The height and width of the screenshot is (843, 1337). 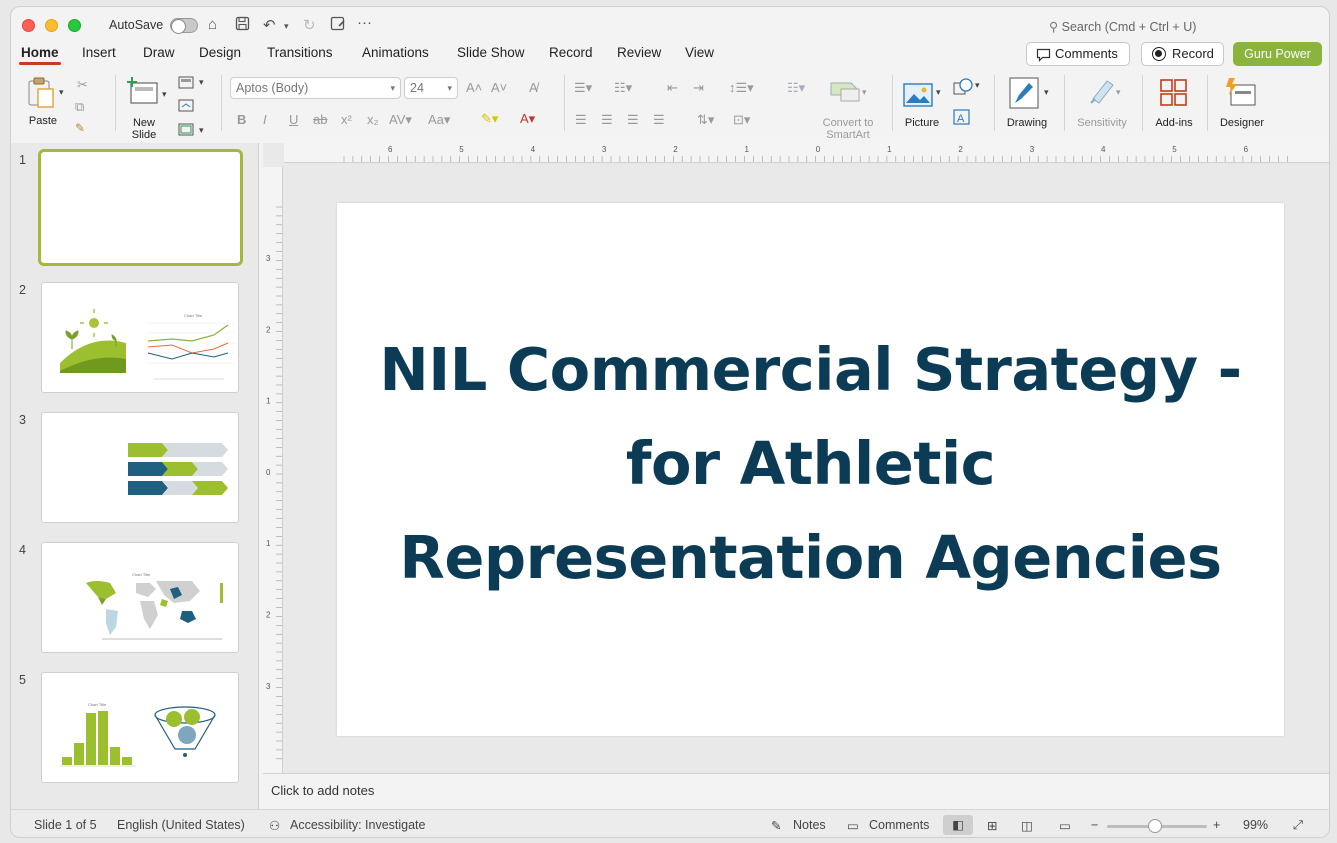 I want to click on tab-review: Review, so click(x=639, y=52).